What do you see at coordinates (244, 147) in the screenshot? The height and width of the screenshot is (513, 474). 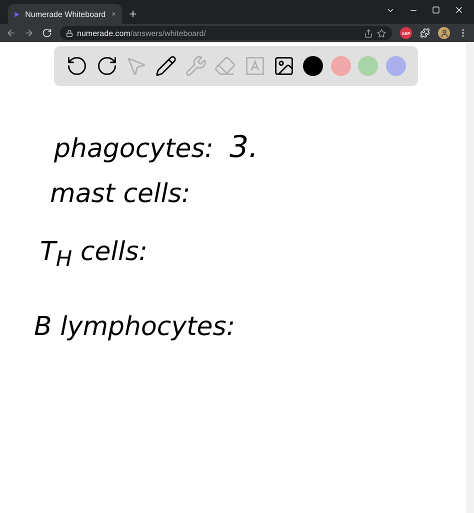 I see `handwritten-text: 3.` at bounding box center [244, 147].